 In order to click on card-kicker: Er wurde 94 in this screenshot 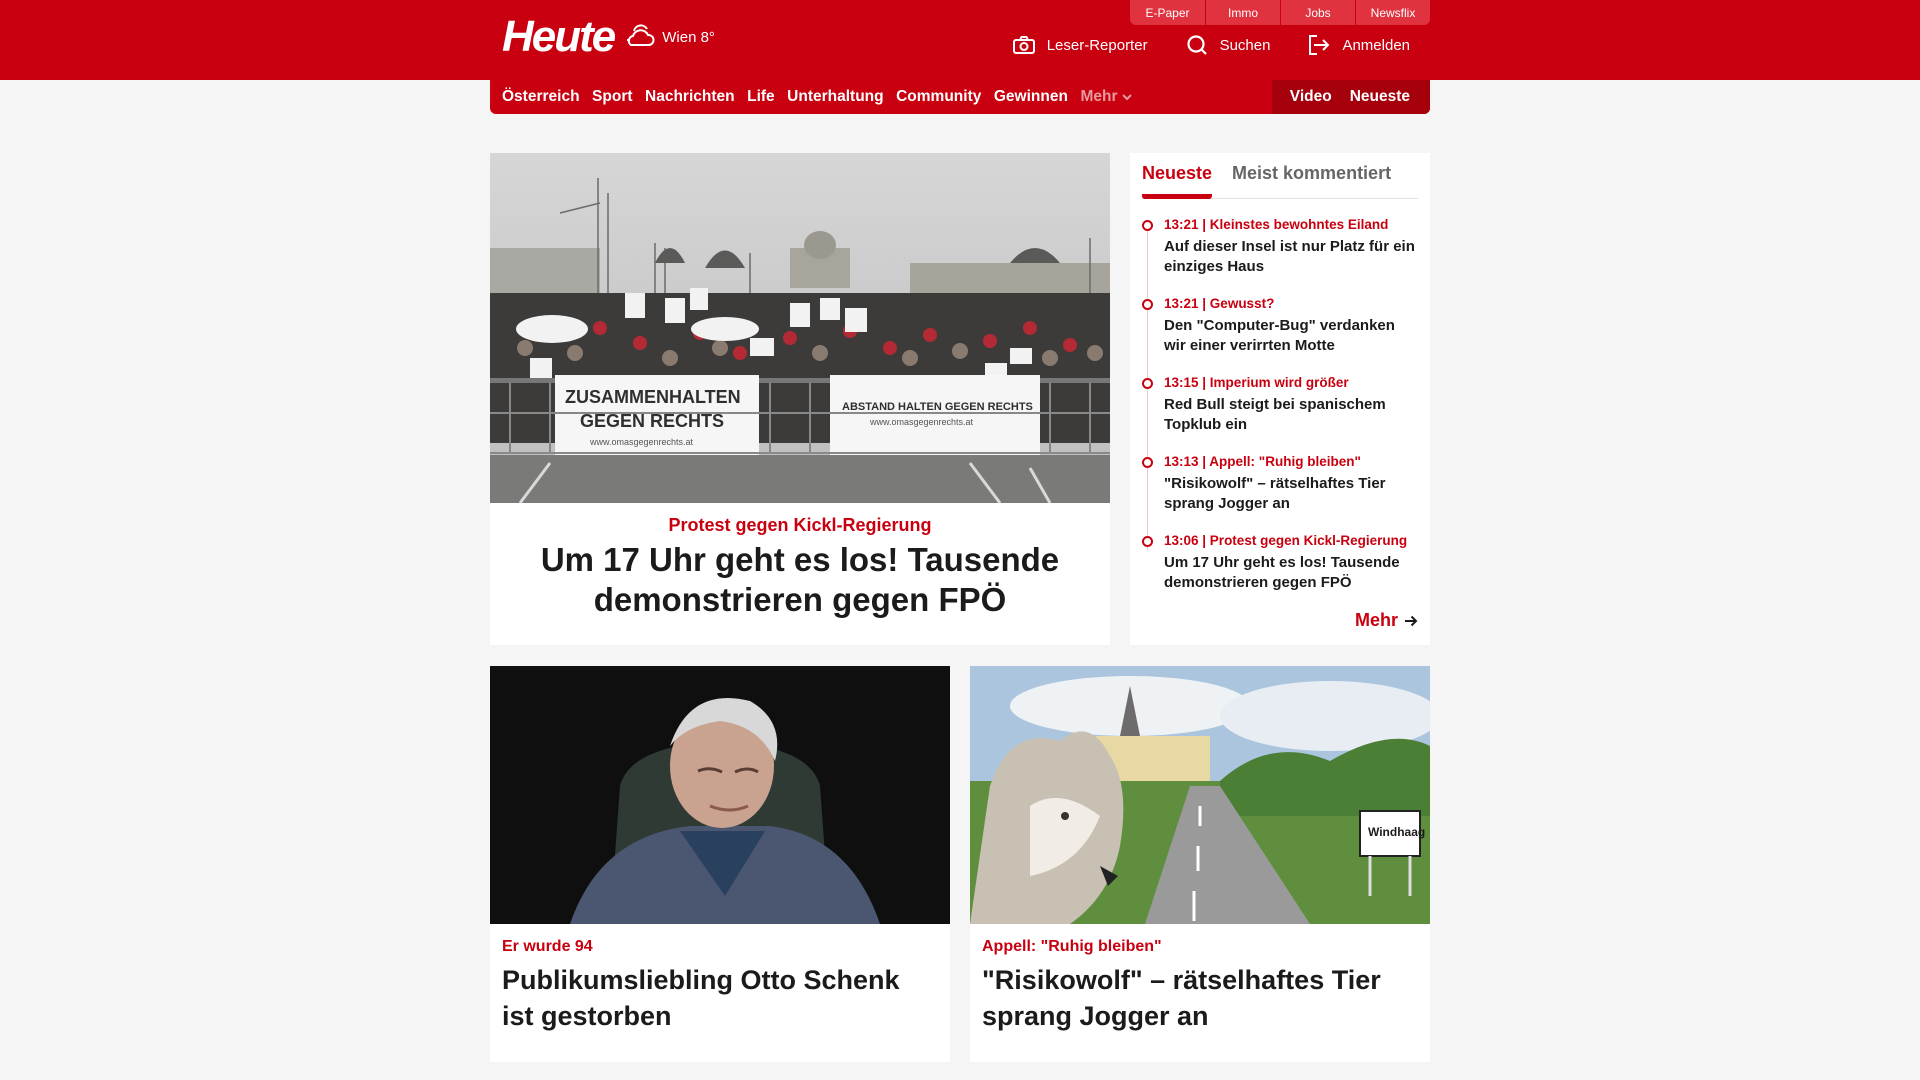, I will do `click(547, 946)`.